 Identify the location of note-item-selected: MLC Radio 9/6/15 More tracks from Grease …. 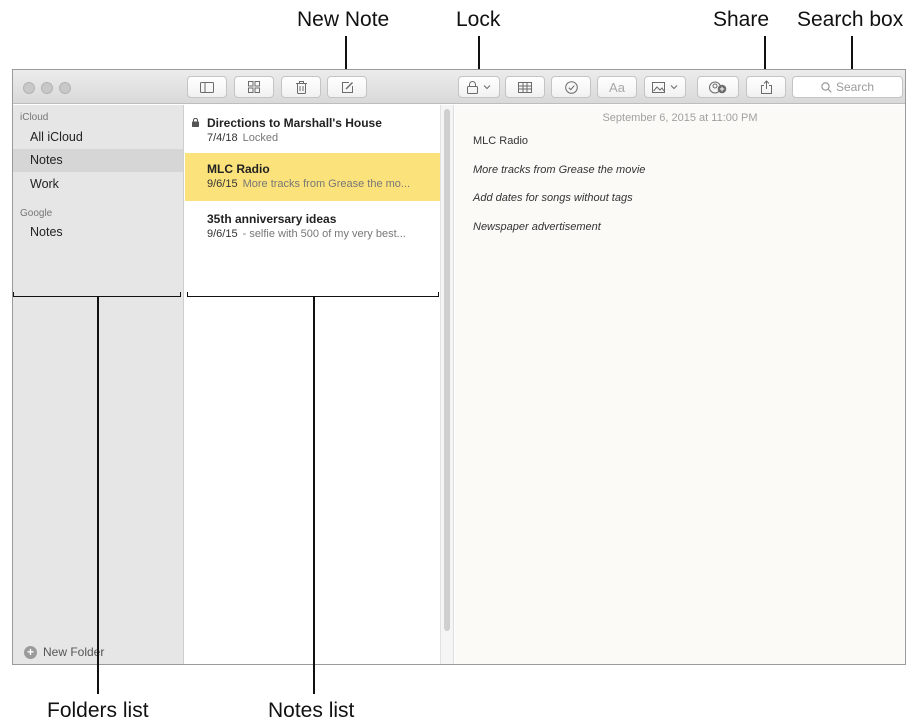
(312, 177).